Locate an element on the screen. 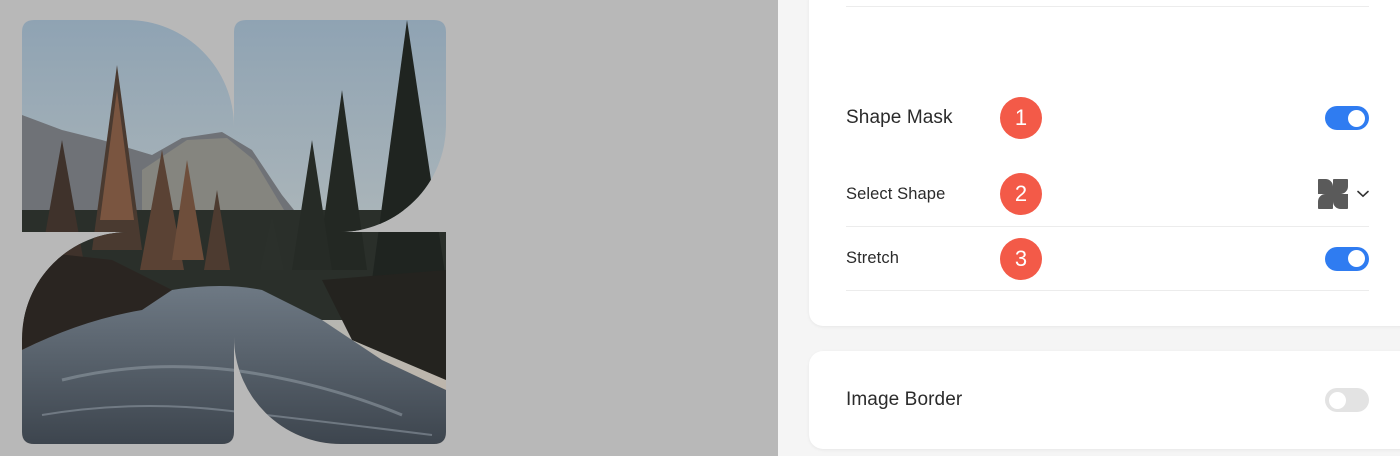 The width and height of the screenshot is (1400, 456). stretch-row: Stretch 3 is located at coordinates (1107, 259).